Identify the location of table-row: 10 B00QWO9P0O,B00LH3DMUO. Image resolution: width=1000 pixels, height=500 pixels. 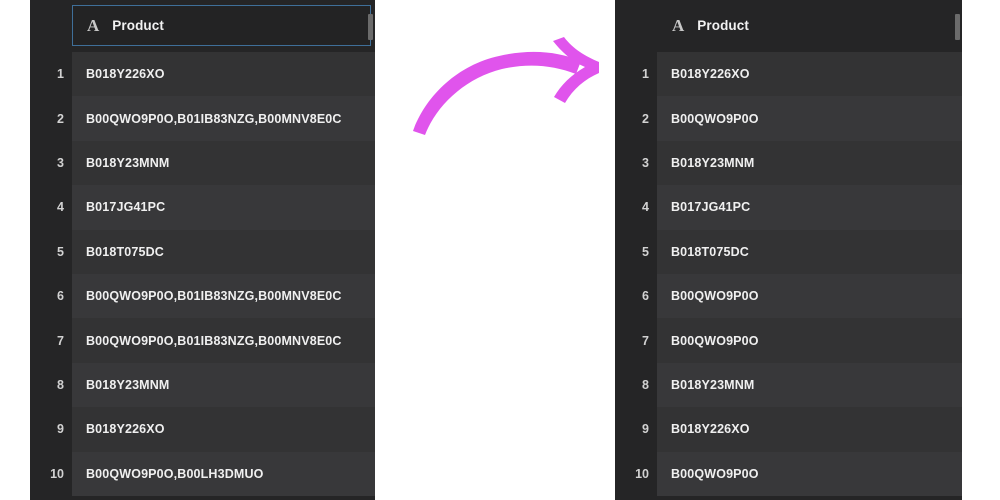
(202, 473).